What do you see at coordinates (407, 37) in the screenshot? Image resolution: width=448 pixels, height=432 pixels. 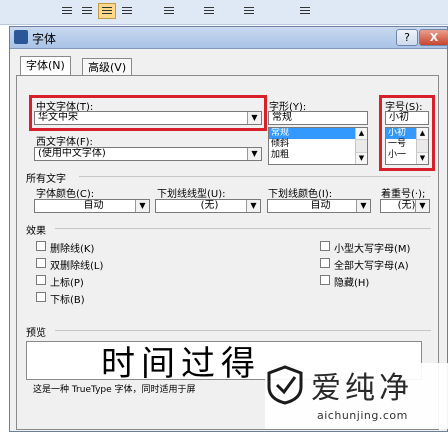 I see `help-button: ?` at bounding box center [407, 37].